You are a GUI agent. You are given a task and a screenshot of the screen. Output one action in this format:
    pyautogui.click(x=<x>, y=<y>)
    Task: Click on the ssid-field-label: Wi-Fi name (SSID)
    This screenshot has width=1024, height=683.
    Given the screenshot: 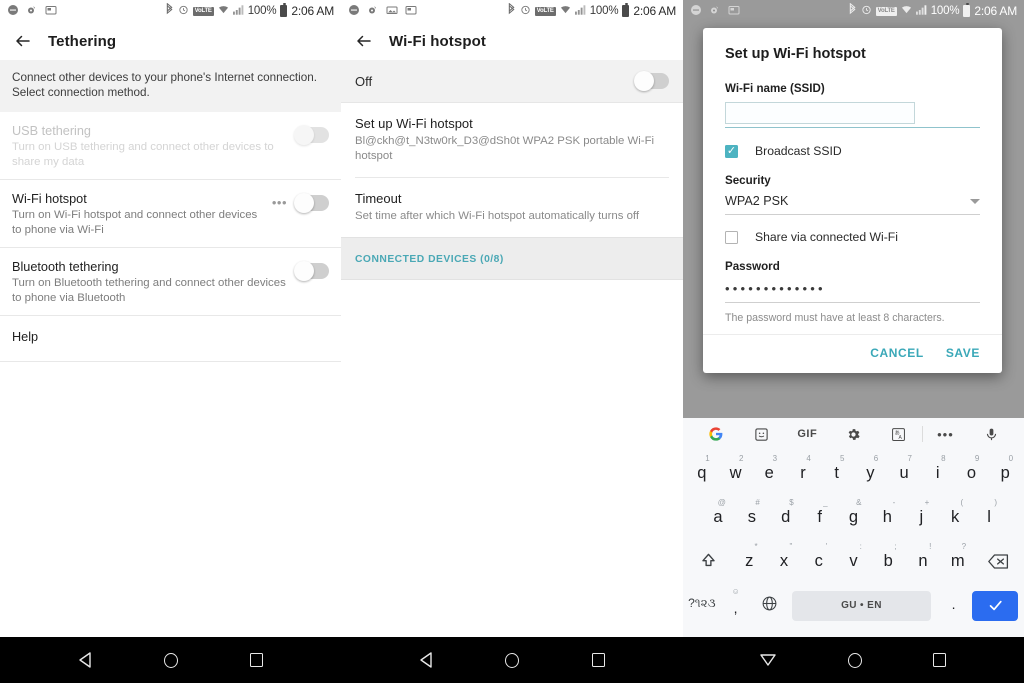 What is the action you would take?
    pyautogui.click(x=775, y=88)
    